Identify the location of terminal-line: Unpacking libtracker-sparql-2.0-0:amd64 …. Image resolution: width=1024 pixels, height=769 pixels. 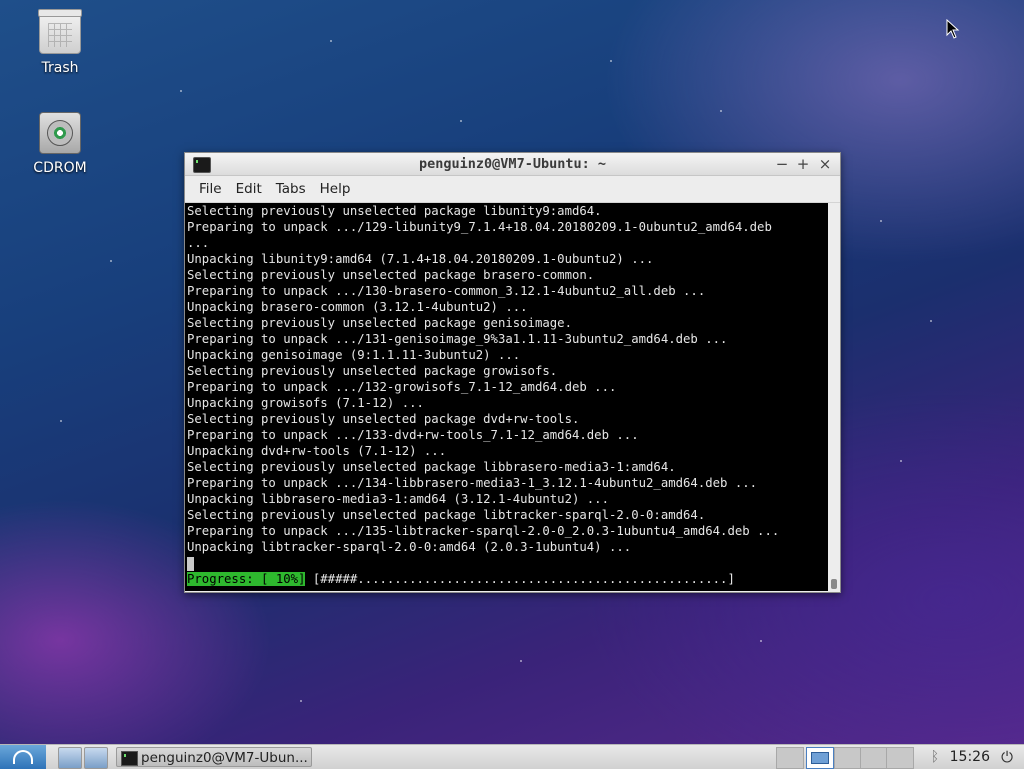
(409, 547).